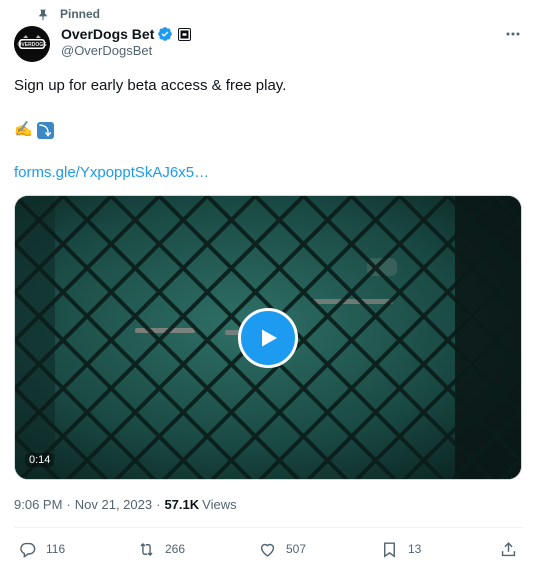  I want to click on reply-icon, so click(28, 550).